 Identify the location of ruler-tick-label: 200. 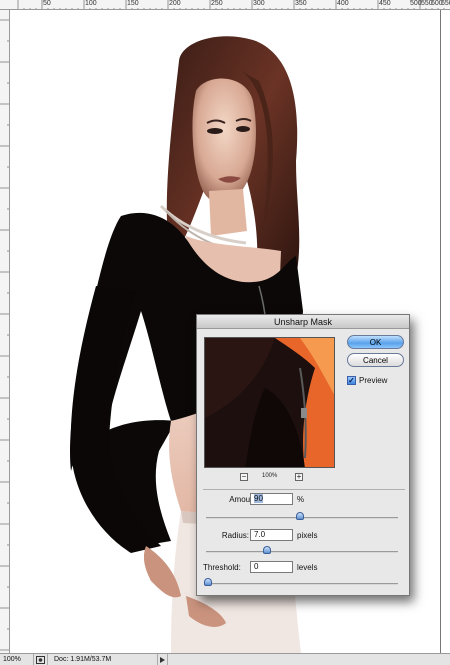
(175, 3).